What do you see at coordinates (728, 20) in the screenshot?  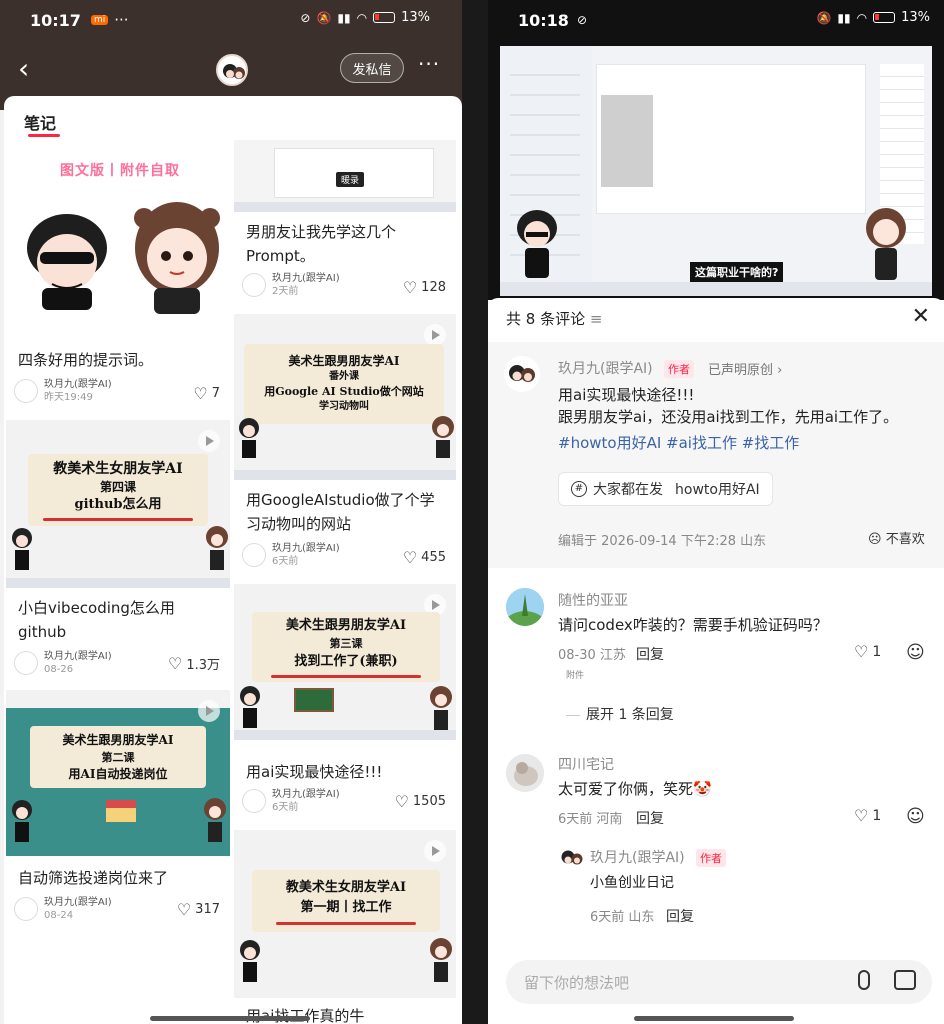 I see `status-bar: 10:18 ⊘ 🔕 ▮▮ ◠ 13%` at bounding box center [728, 20].